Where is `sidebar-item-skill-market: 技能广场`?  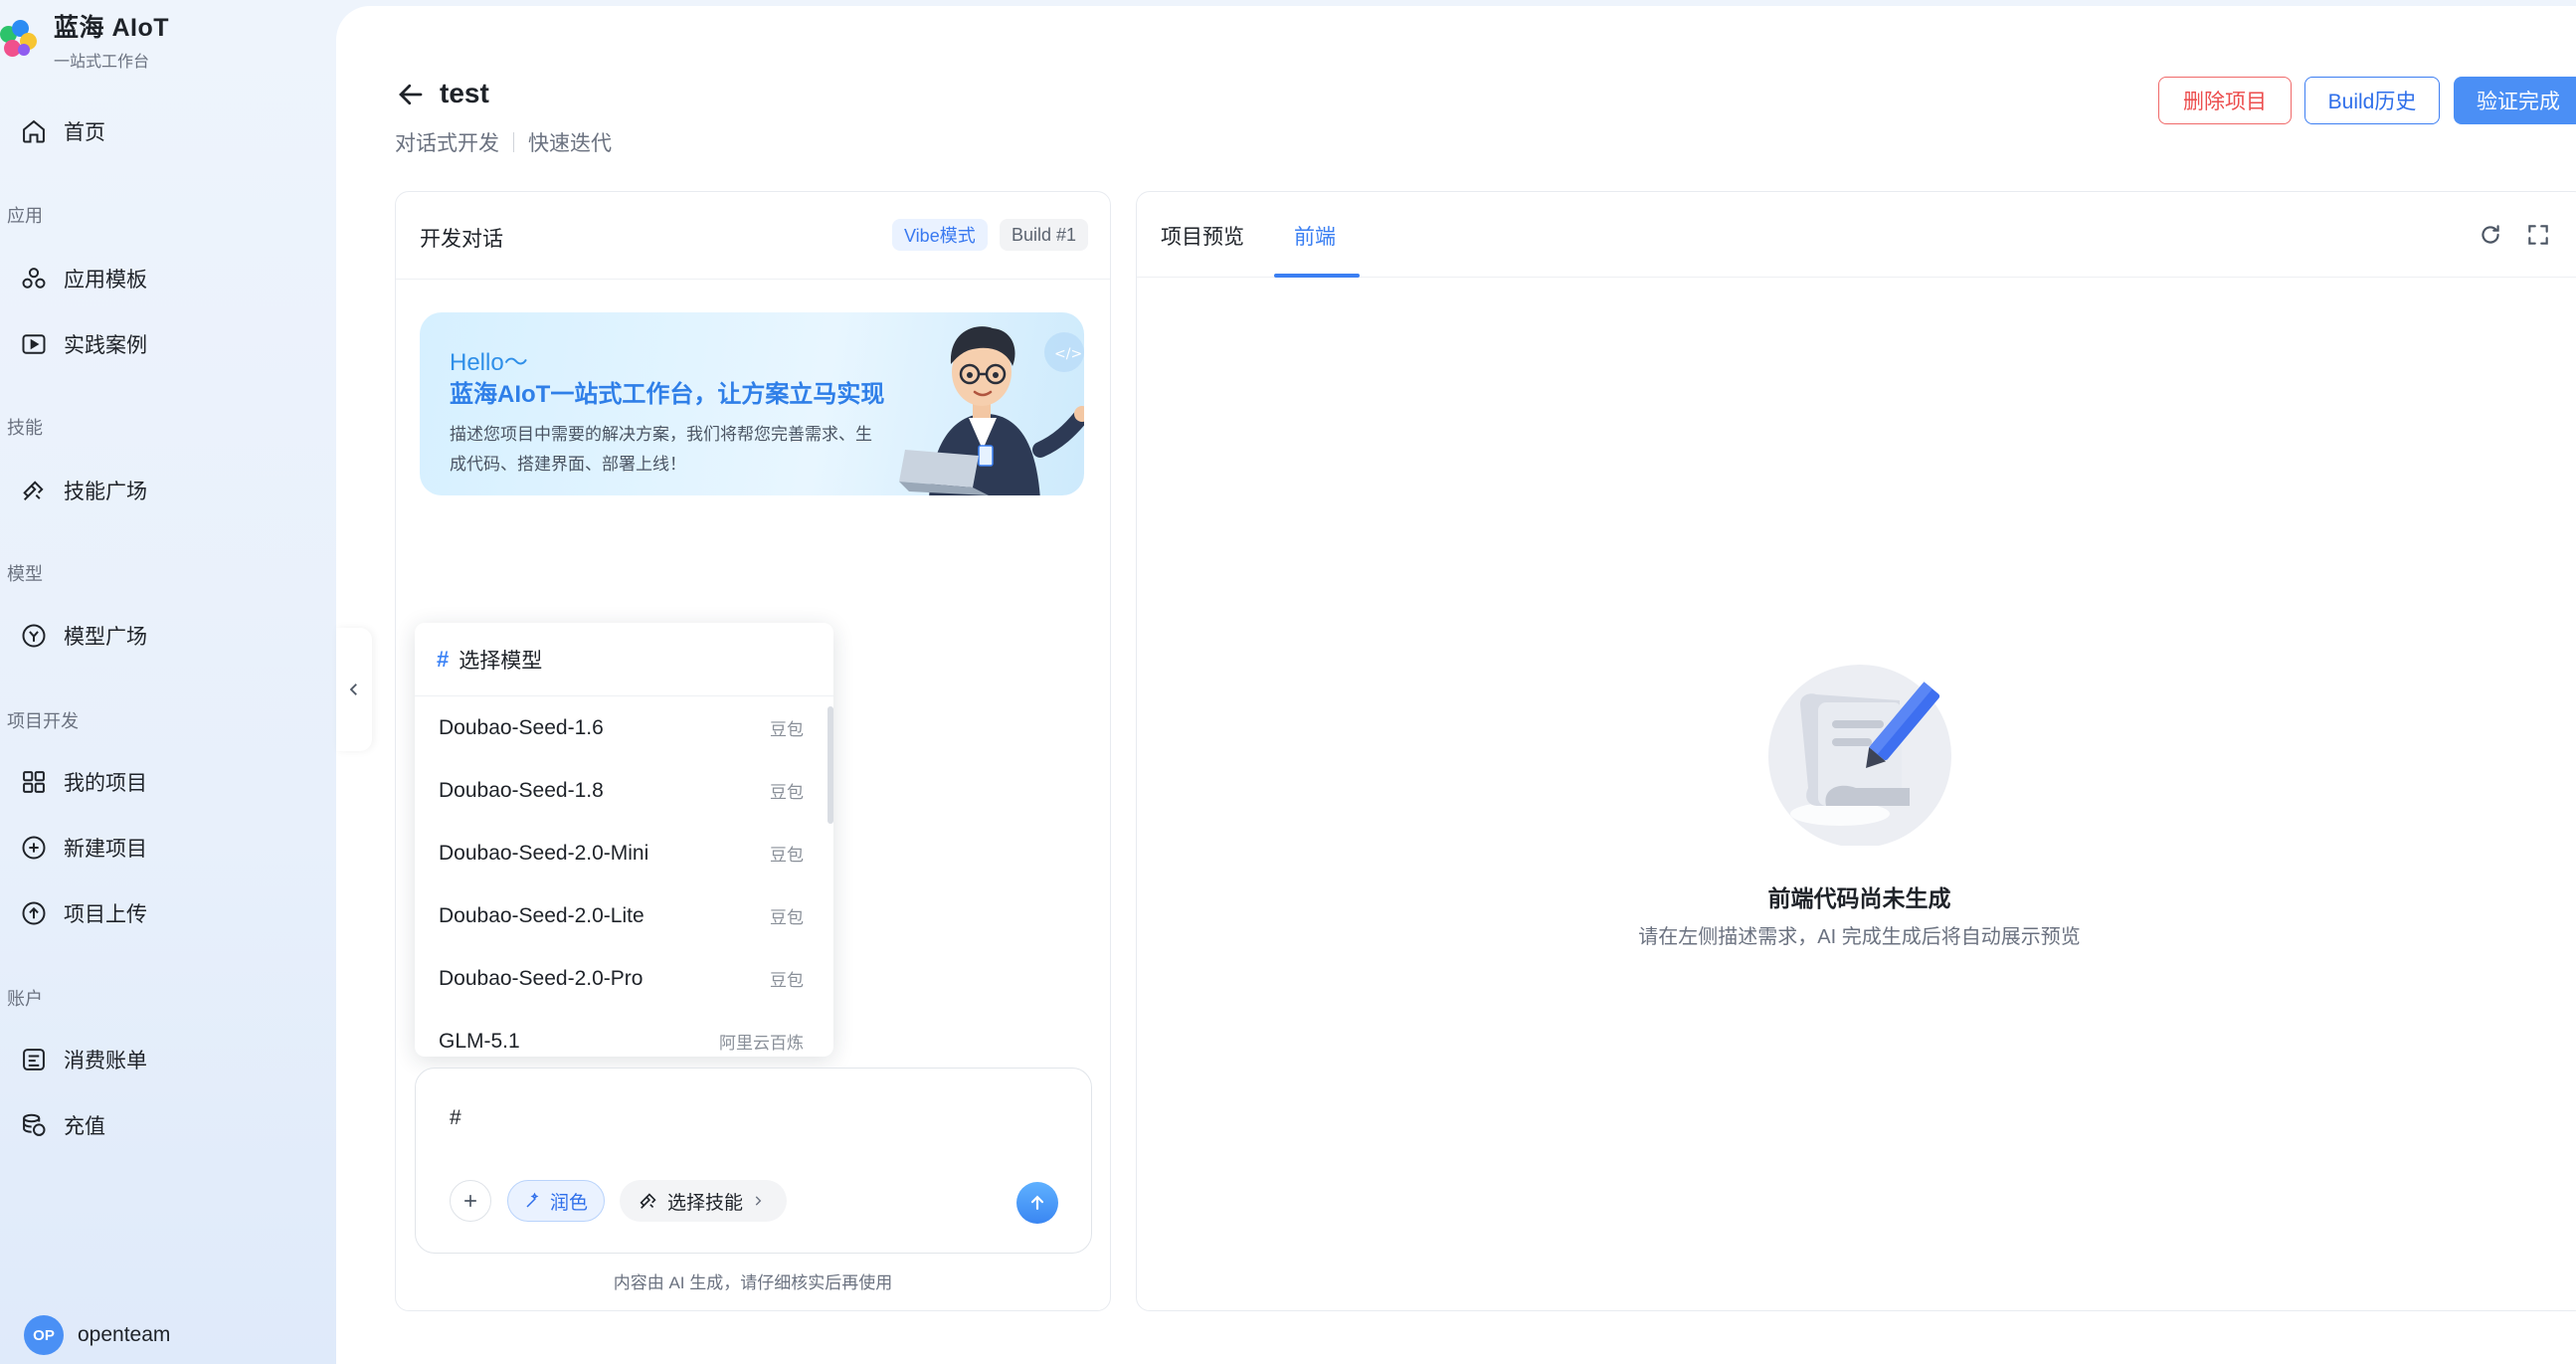 sidebar-item-skill-market: 技能广场 is located at coordinates (83, 490).